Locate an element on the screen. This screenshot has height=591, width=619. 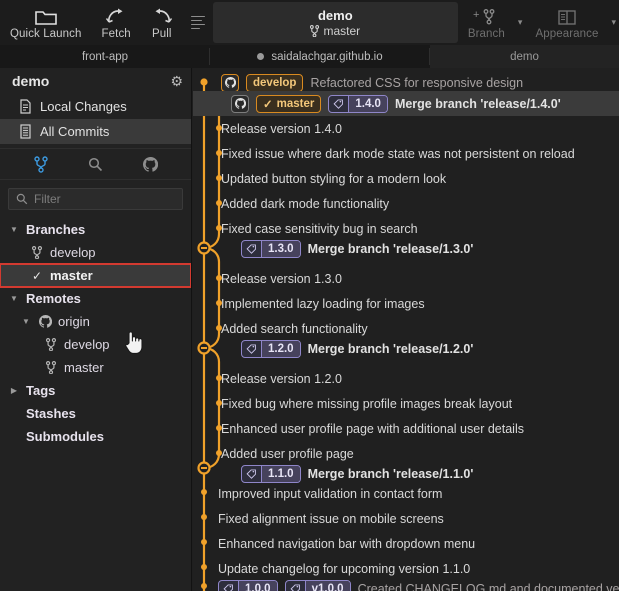
tree-label: master is located at coordinates (84, 367).